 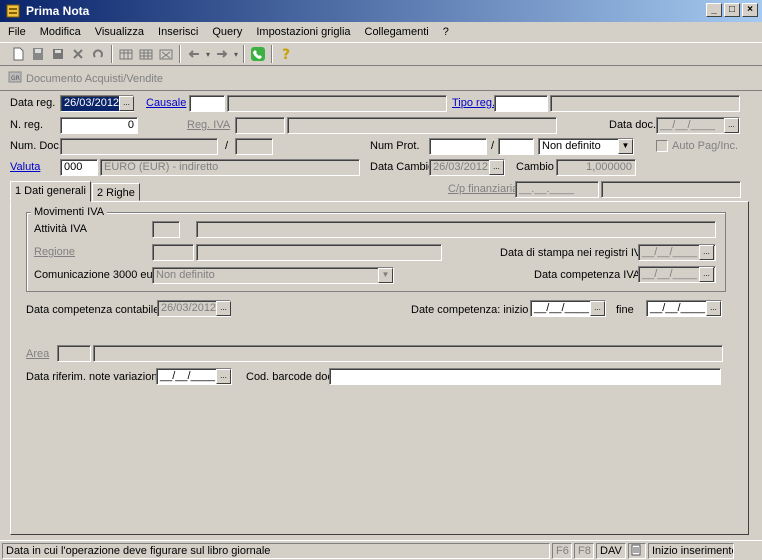 What do you see at coordinates (633, 125) in the screenshot?
I see `data-doc-label: Data doc.` at bounding box center [633, 125].